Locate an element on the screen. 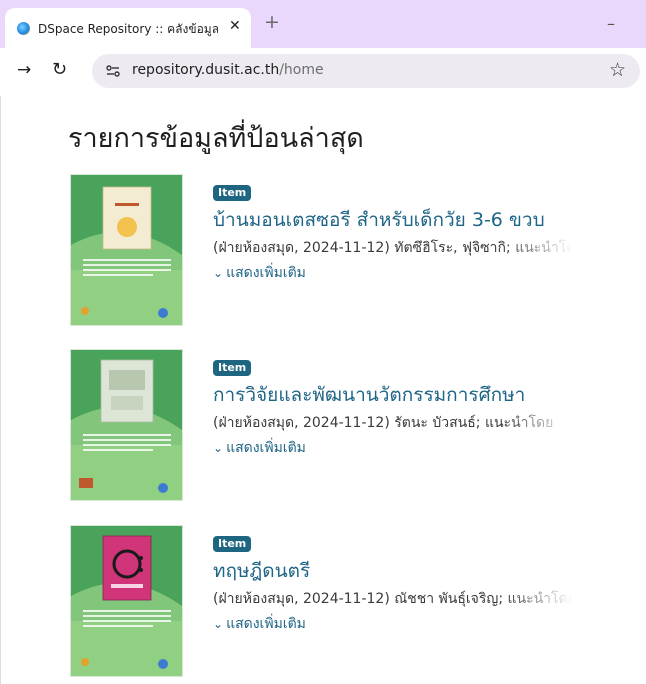  reload-icon: ↻ is located at coordinates (59, 69).